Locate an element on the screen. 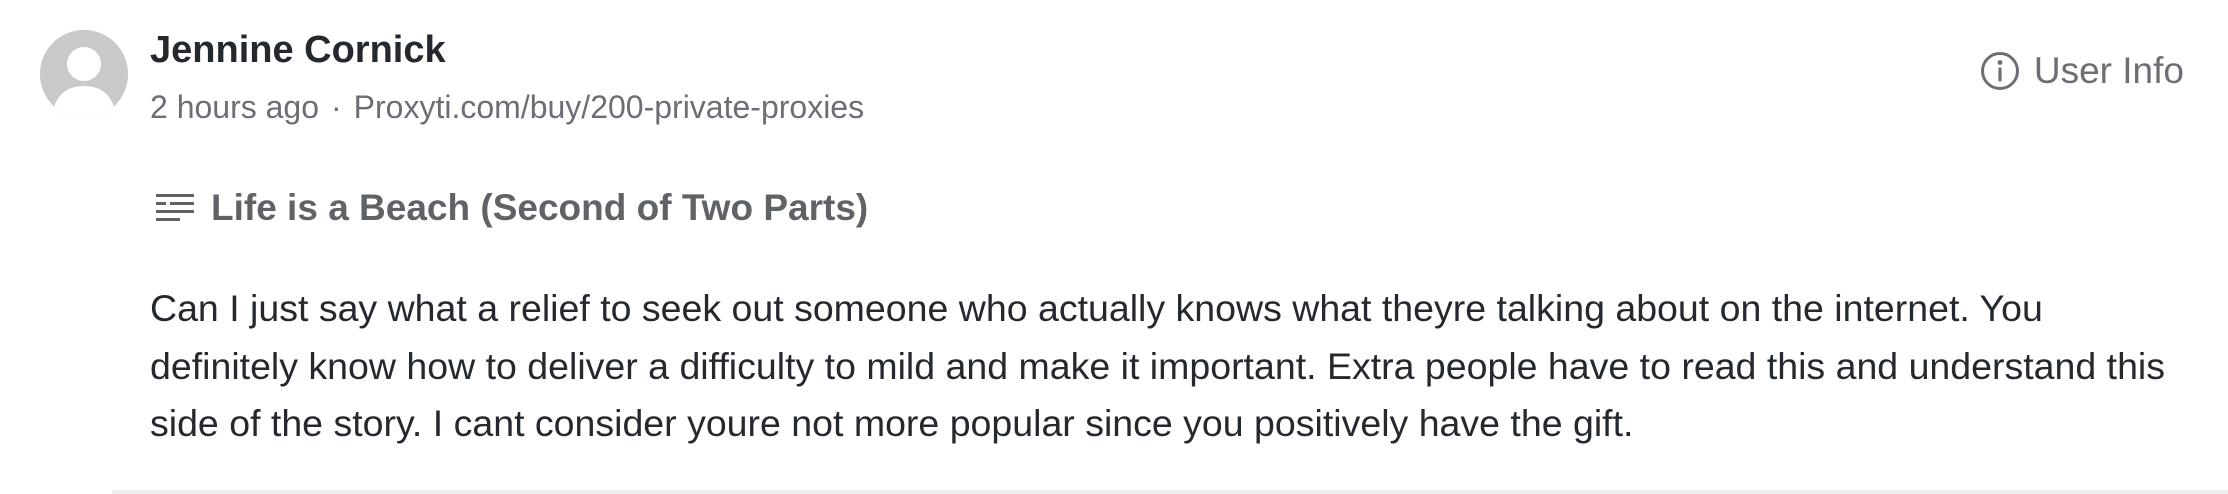  user-info-button: User Info is located at coordinates (2082, 71).